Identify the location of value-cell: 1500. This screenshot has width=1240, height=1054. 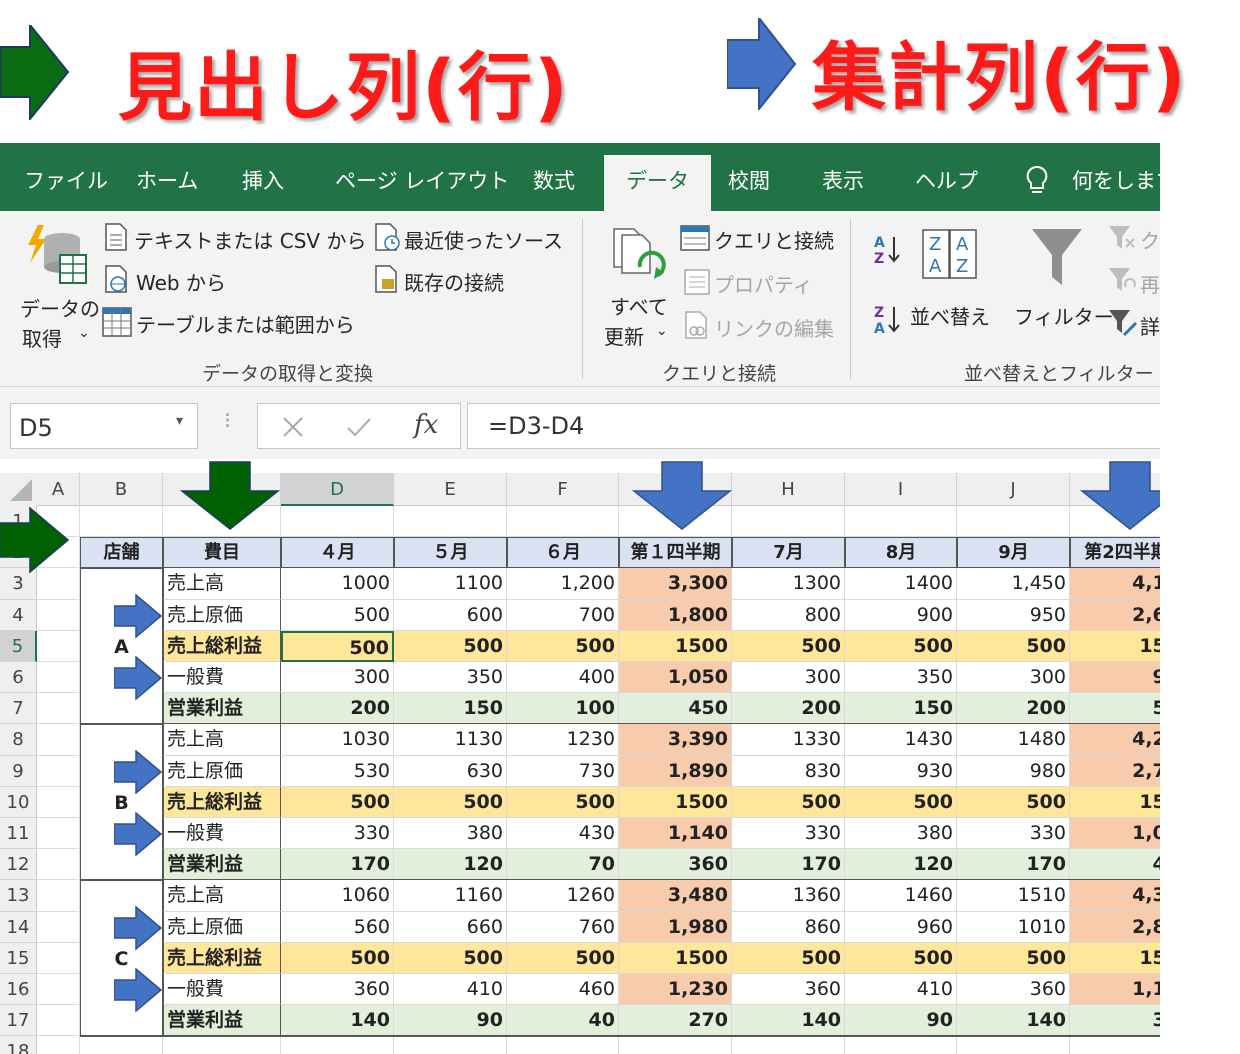
(675, 802).